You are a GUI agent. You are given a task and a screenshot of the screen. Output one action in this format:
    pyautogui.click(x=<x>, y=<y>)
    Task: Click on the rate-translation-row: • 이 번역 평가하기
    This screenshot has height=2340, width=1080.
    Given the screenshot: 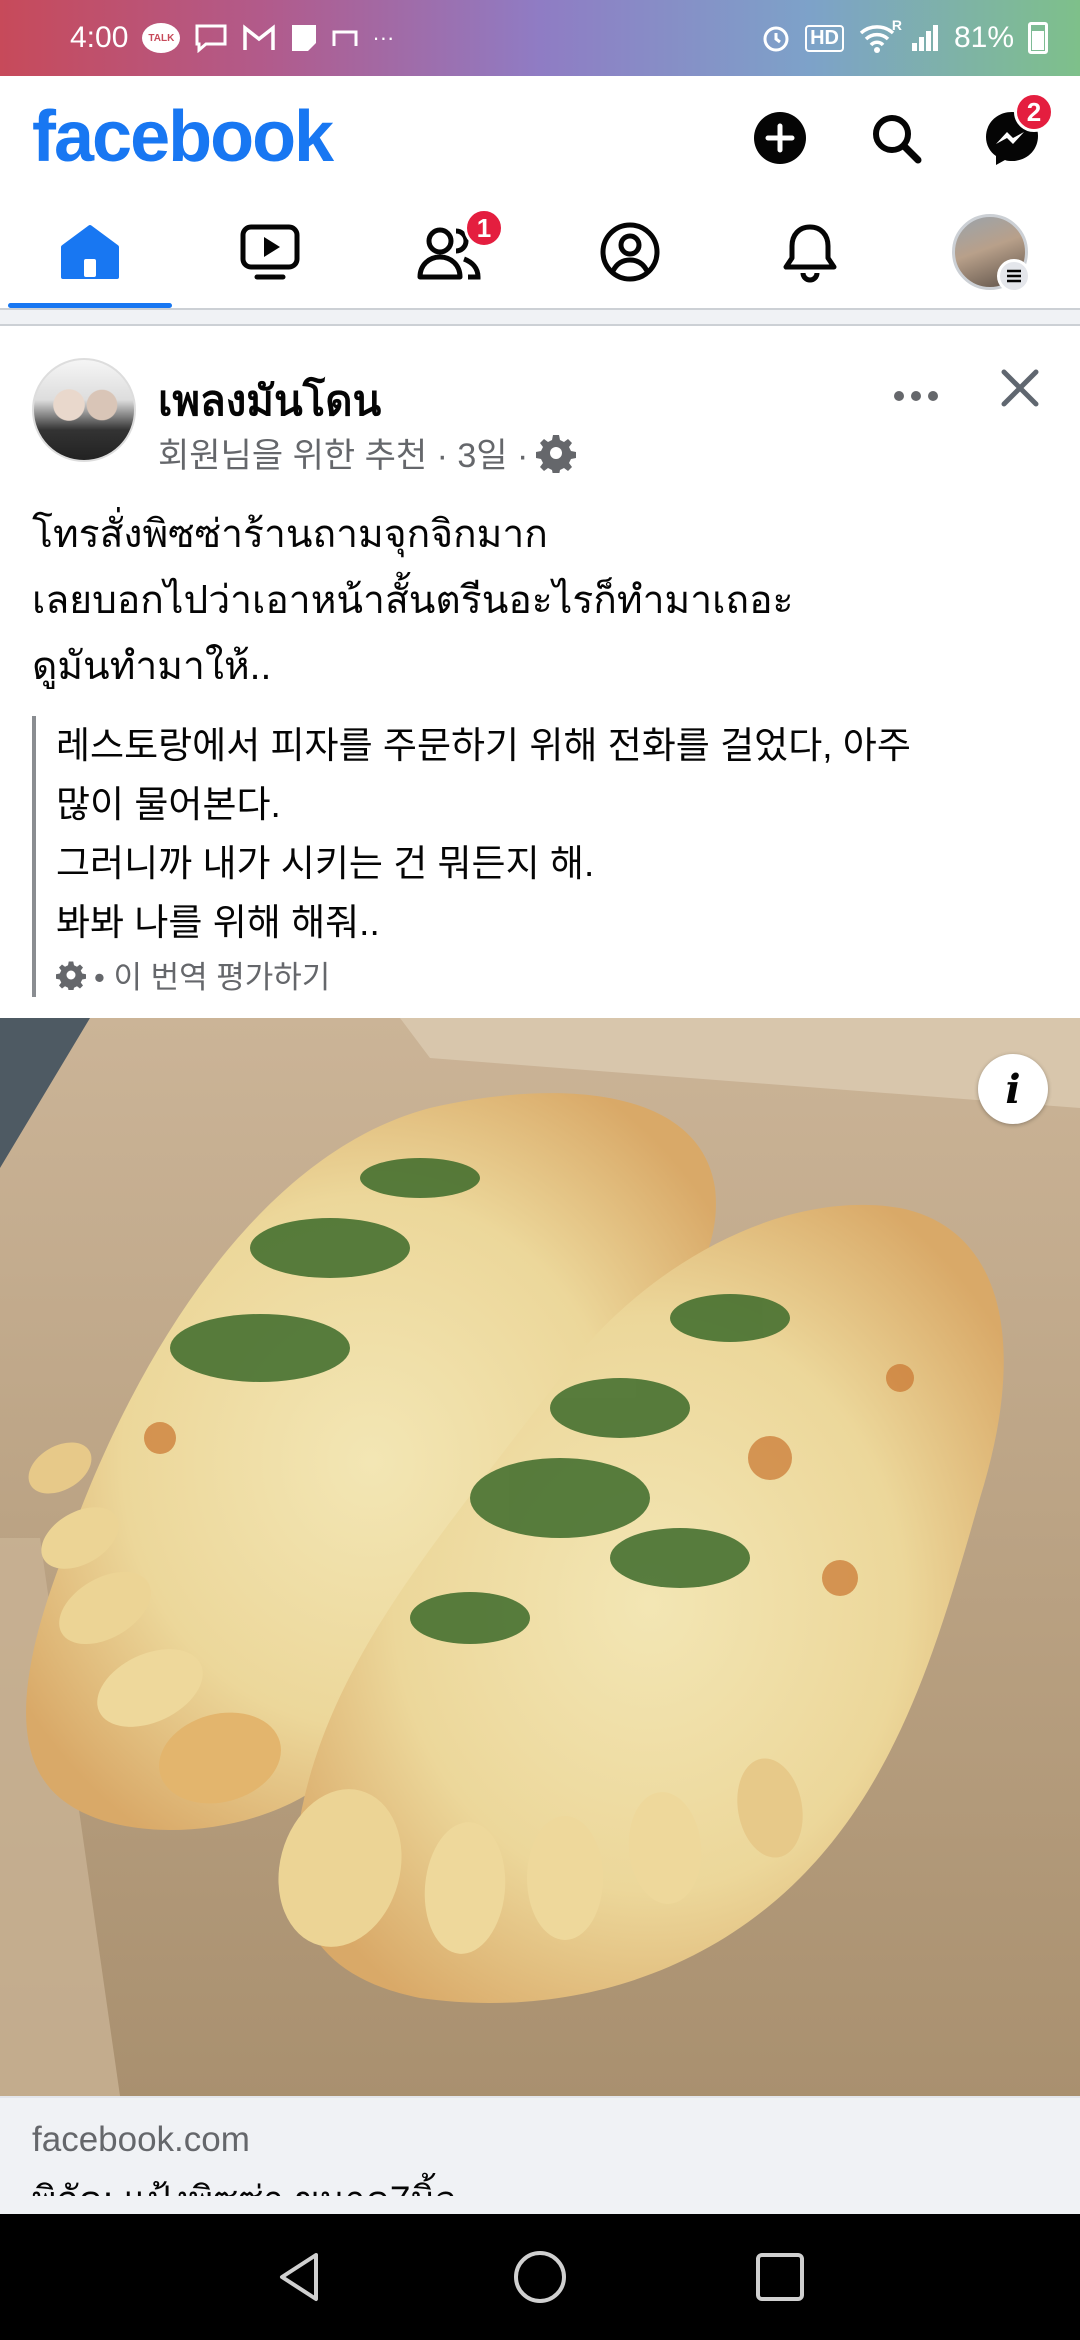 What is the action you would take?
    pyautogui.click(x=544, y=974)
    